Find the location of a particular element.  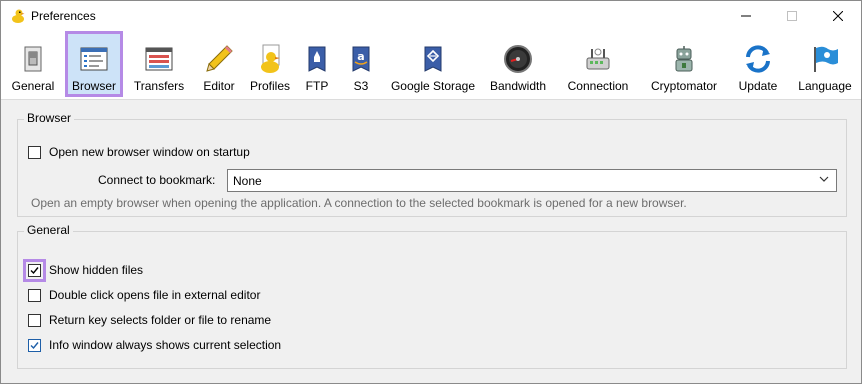

tab-transfers-label: Transfers is located at coordinates (159, 86).